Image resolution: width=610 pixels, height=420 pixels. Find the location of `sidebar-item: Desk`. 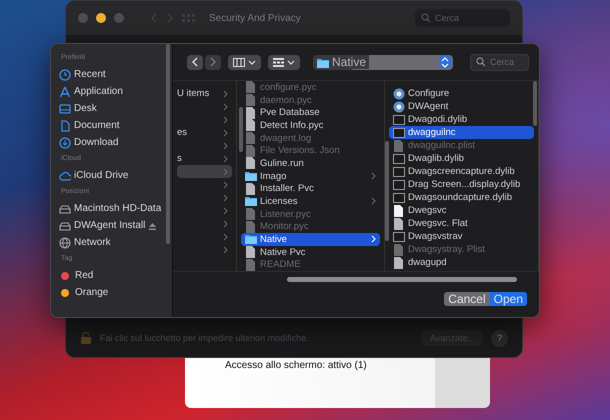

sidebar-item: Desk is located at coordinates (115, 108).